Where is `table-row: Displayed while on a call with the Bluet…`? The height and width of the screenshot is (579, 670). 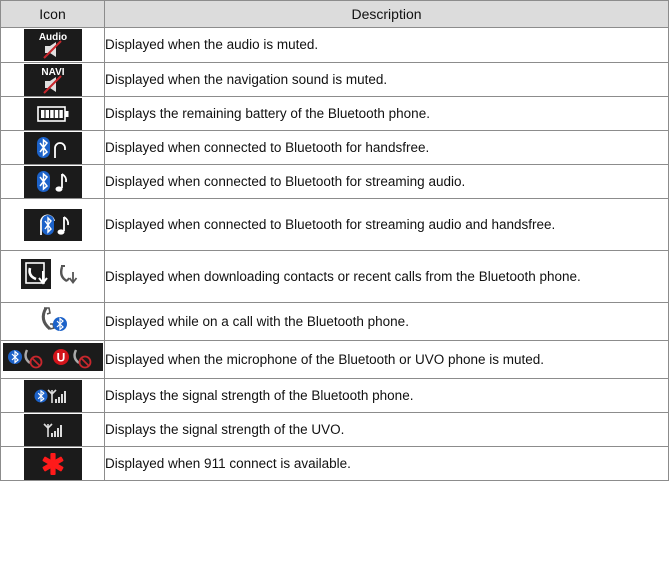
table-row: Displayed while on a call with the Bluet… is located at coordinates (334, 321).